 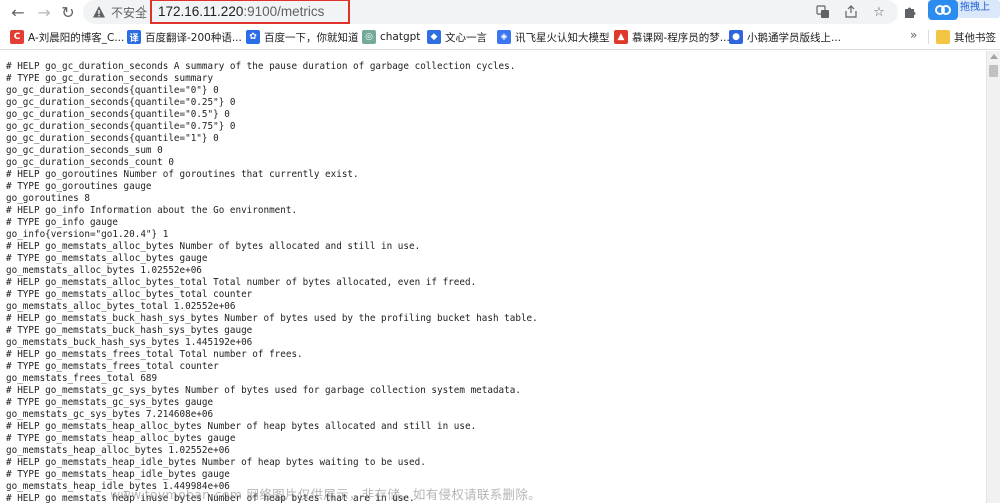 I want to click on metrics-line: go_gc_duration_seconds_sum 0, so click(x=84, y=150).